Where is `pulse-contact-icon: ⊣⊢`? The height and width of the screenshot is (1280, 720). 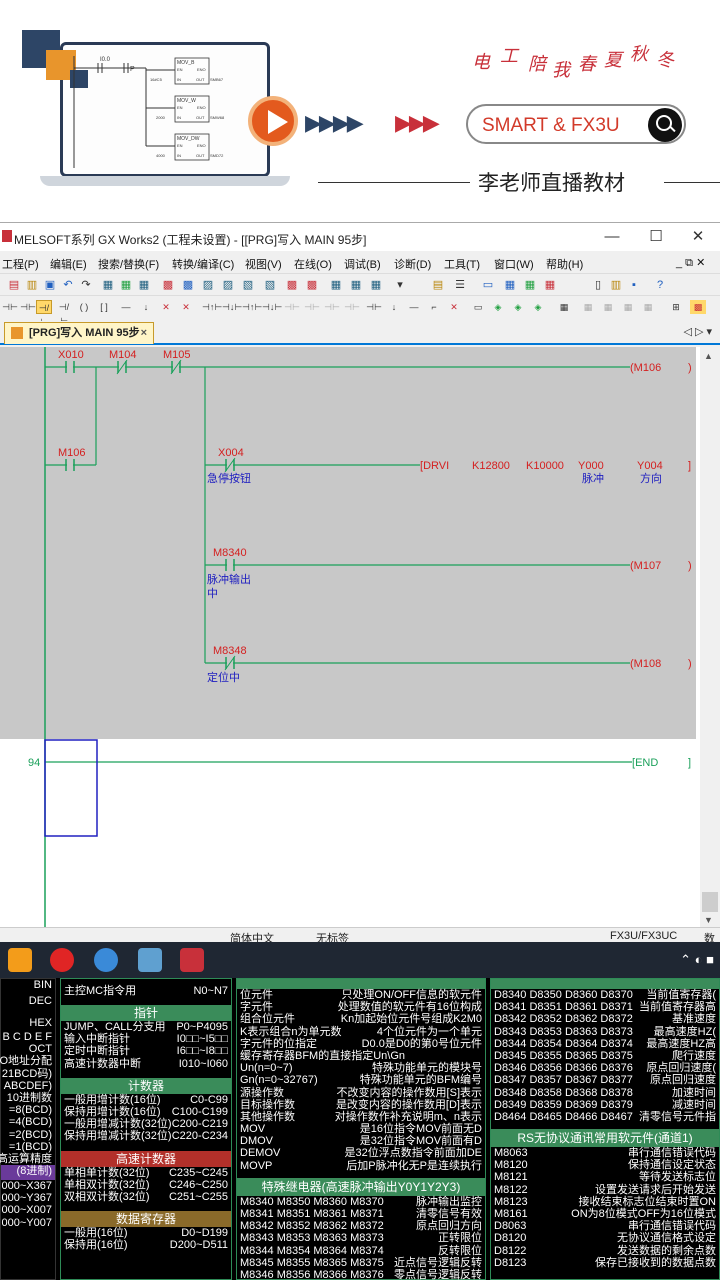 pulse-contact-icon: ⊣⊢ is located at coordinates (292, 307).